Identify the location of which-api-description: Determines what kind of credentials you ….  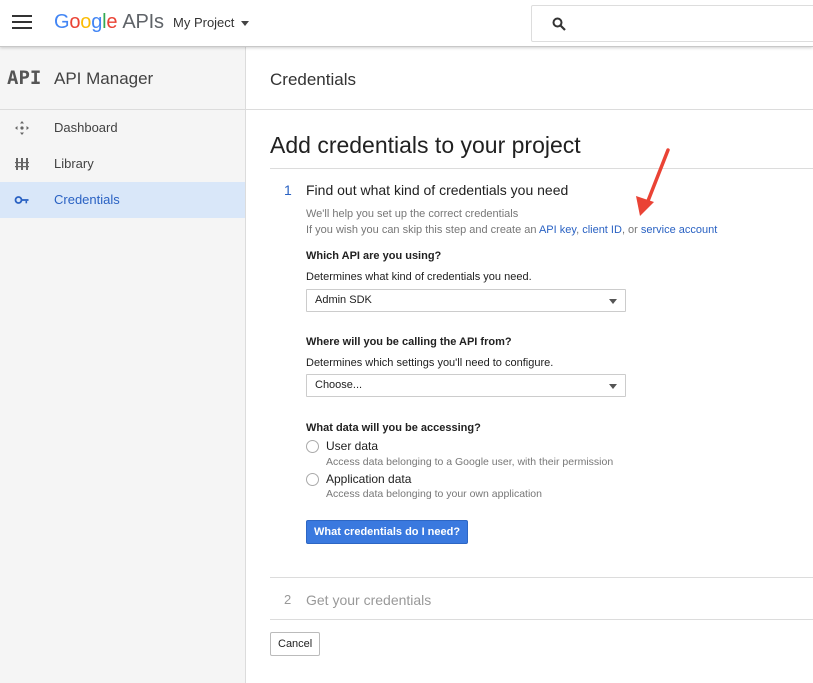
(419, 277).